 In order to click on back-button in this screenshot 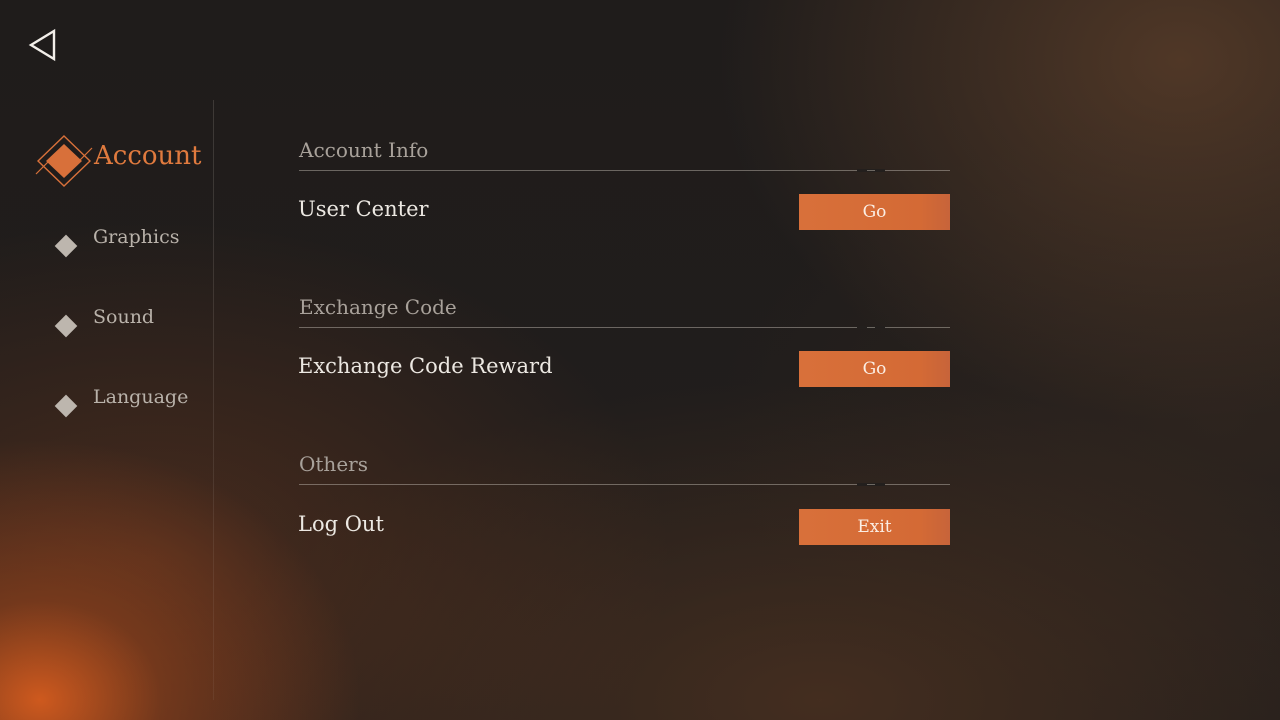, I will do `click(43, 46)`.